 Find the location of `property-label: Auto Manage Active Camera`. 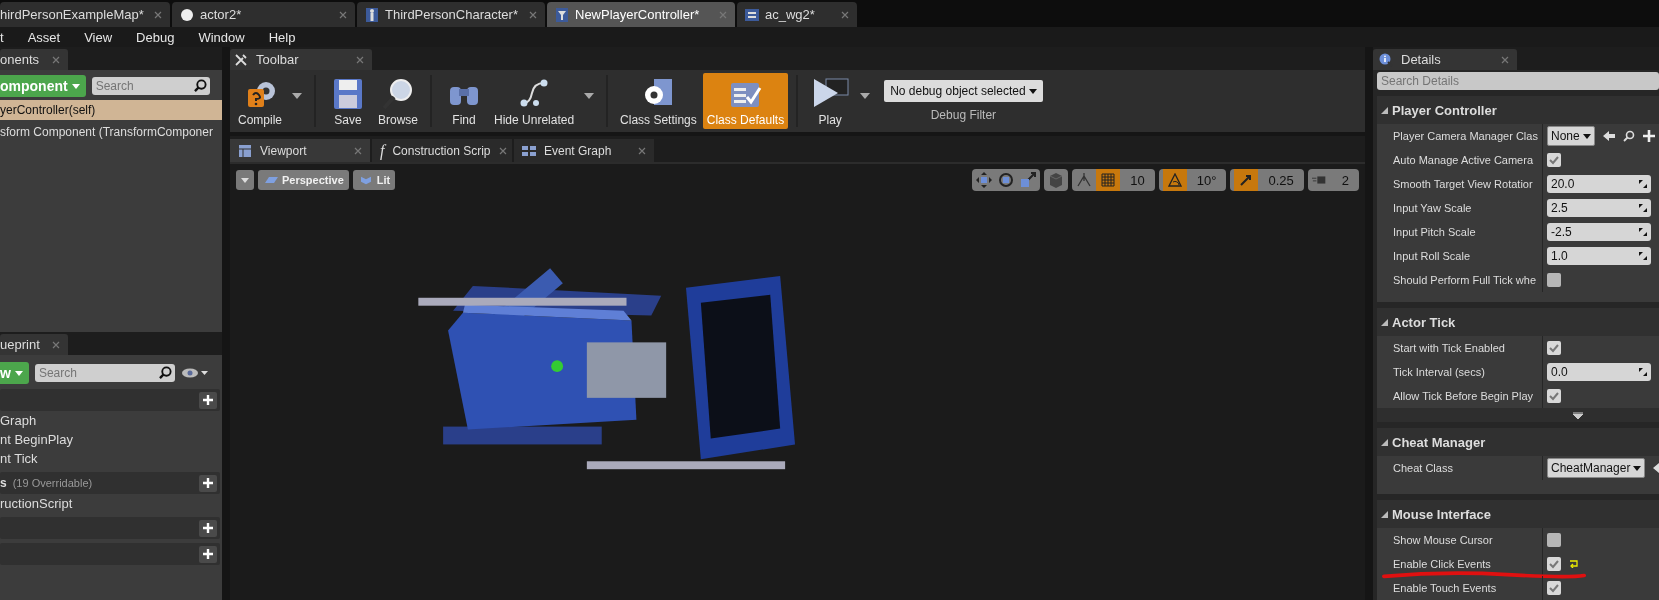

property-label: Auto Manage Active Camera is located at coordinates (1460, 160).